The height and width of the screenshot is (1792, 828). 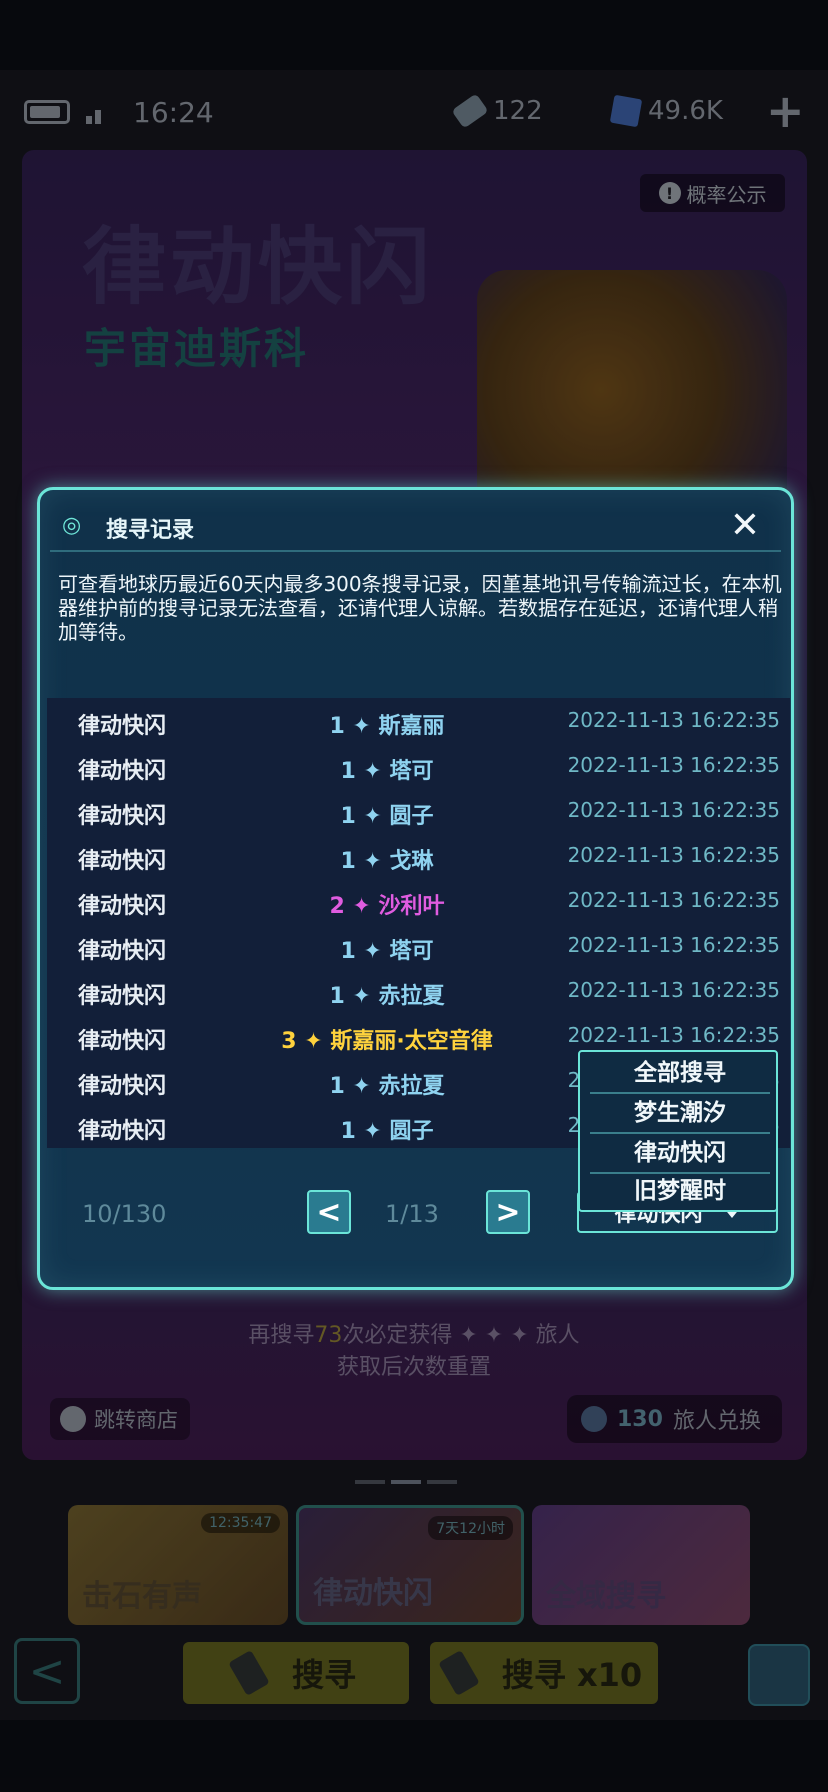 I want to click on record-logo-icon: ◎, so click(x=72, y=525).